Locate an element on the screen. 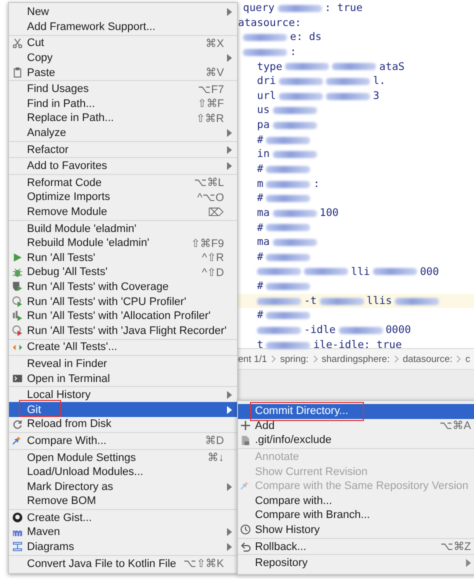 The height and width of the screenshot is (579, 474). code-text: ma is located at coordinates (263, 213).